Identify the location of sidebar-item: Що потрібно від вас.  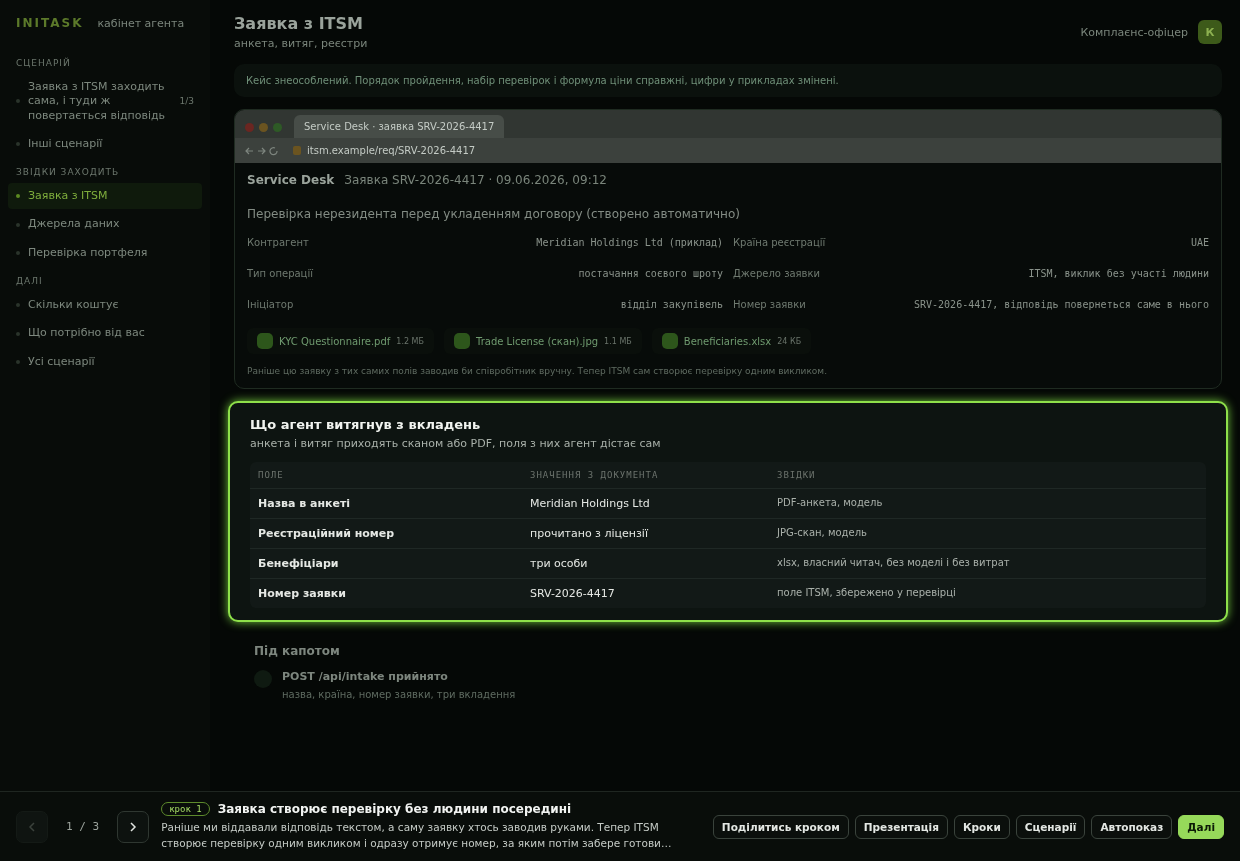
(105, 333).